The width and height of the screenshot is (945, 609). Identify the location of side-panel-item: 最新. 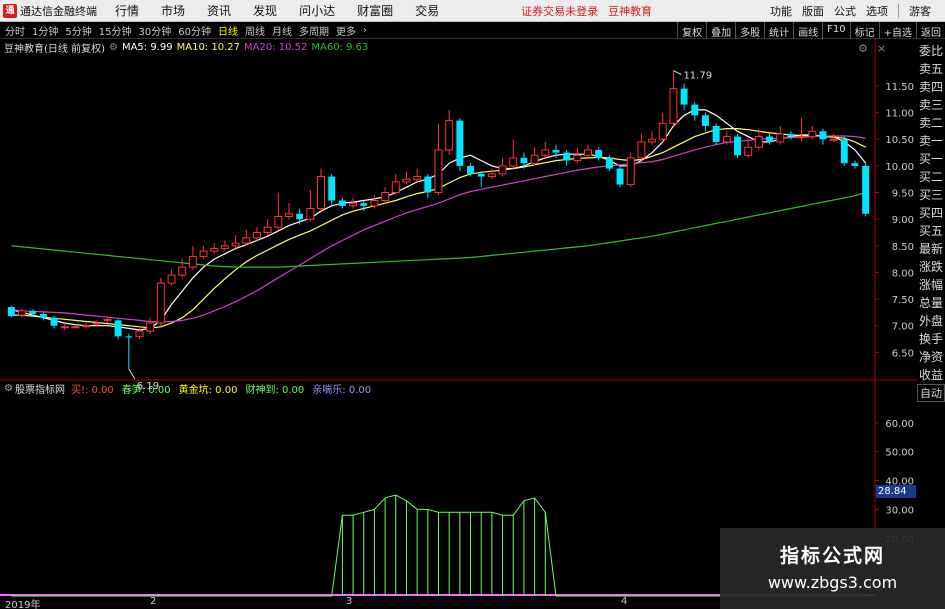
(931, 249).